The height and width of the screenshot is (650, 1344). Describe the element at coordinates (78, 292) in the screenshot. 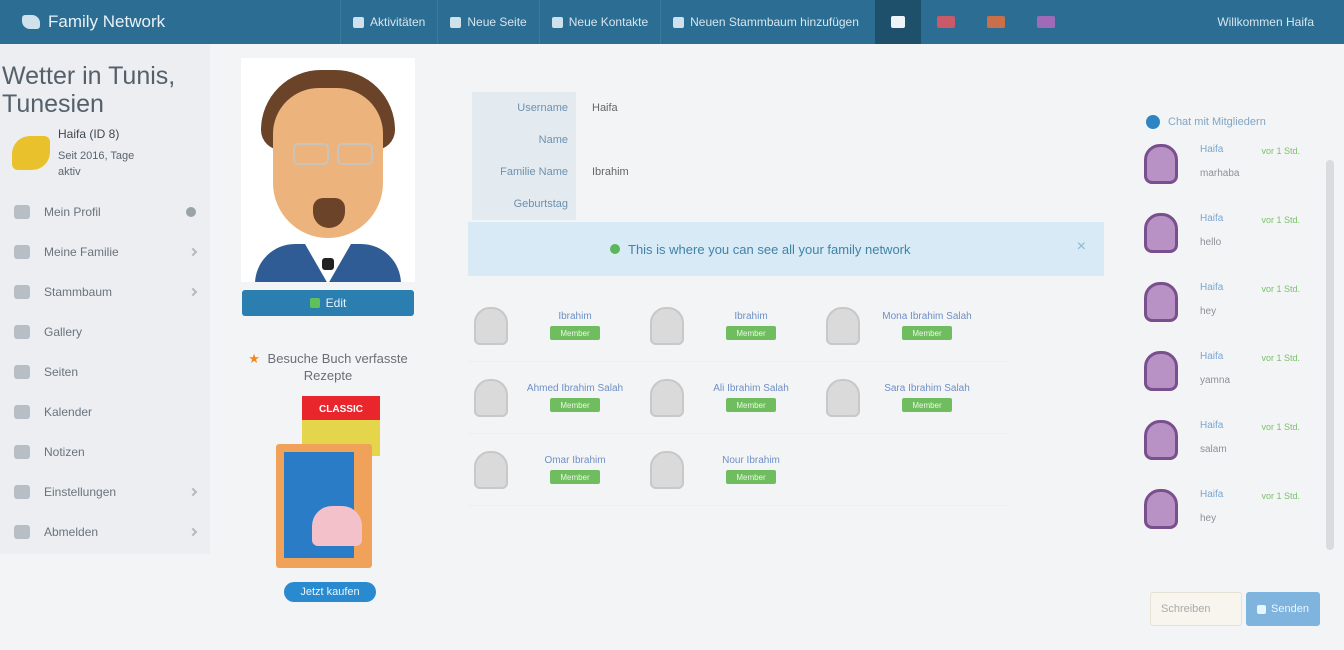

I see `sidebar-item-label: Stammbaum` at that location.